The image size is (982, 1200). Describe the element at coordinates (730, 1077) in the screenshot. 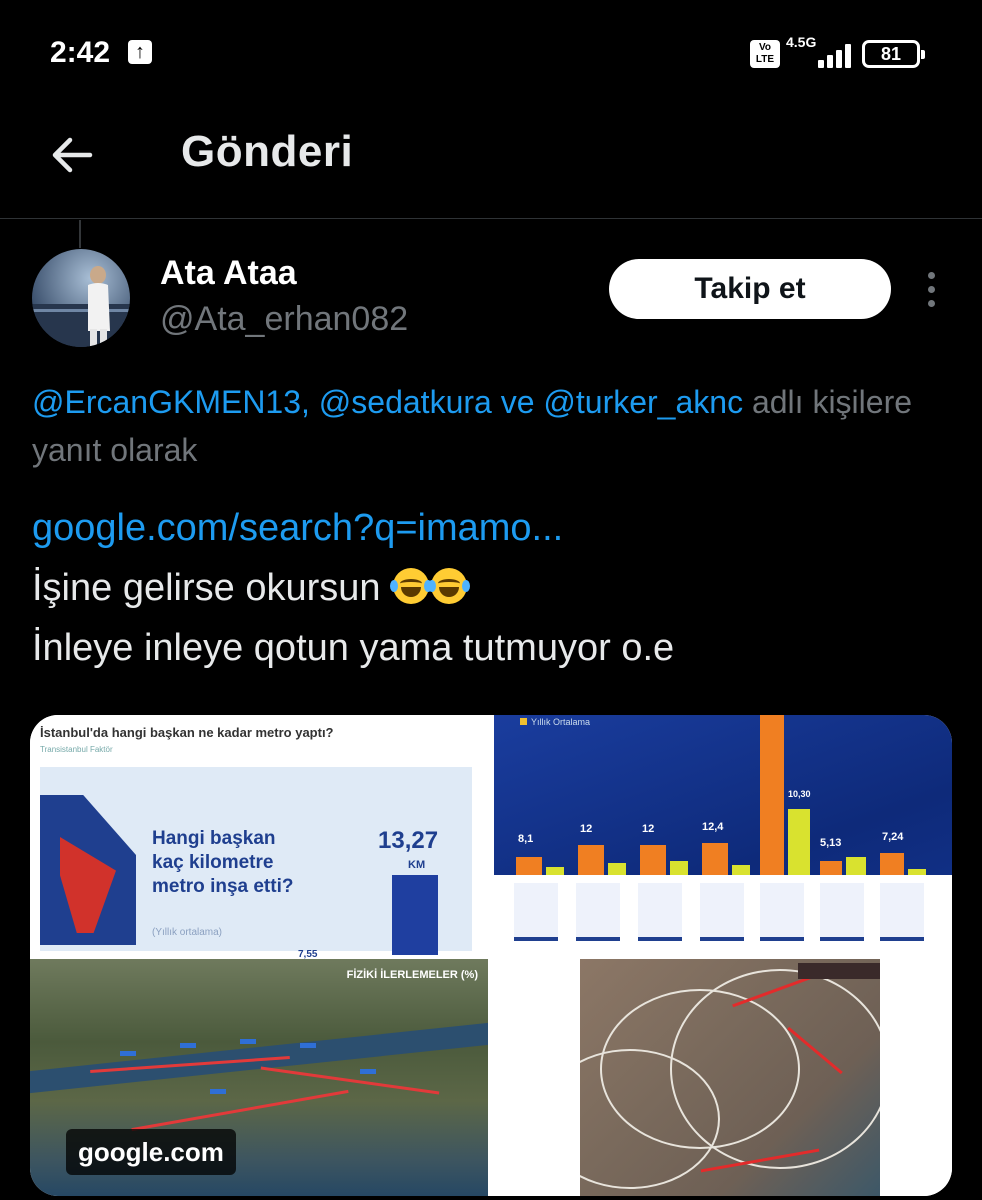

I see `route-map` at that location.